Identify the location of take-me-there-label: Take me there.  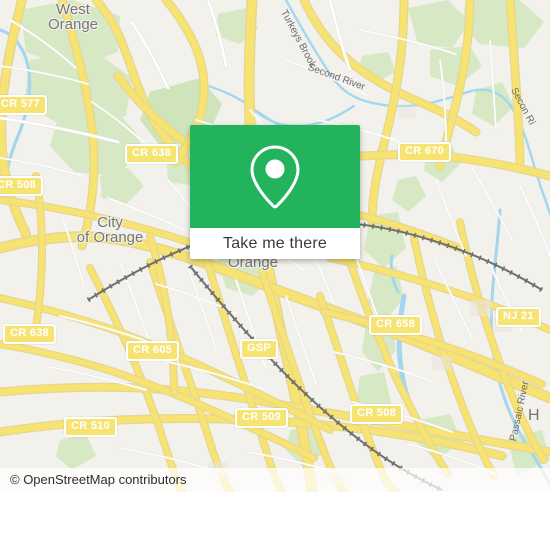
(275, 243).